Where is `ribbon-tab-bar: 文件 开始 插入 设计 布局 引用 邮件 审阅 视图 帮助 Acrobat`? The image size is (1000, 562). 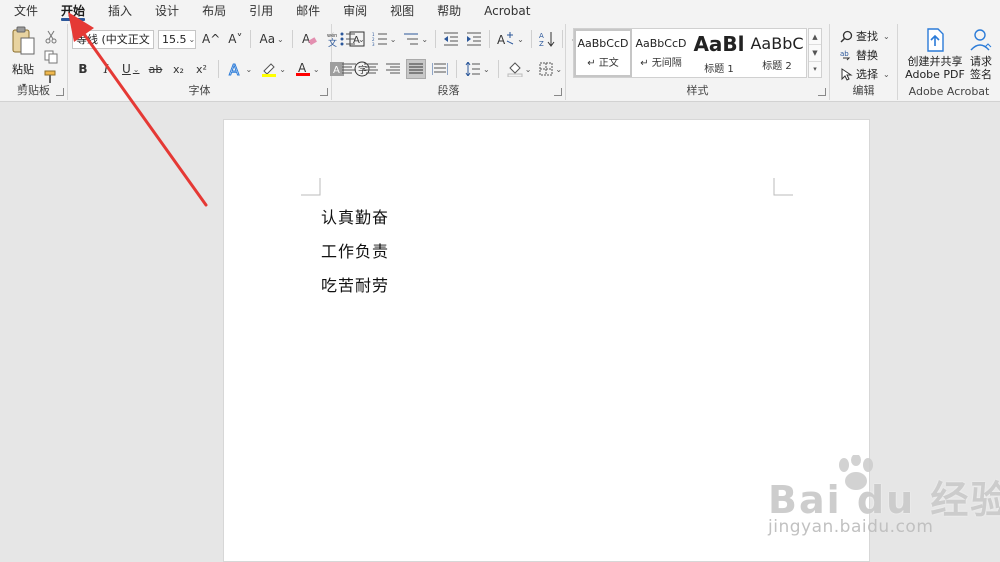 ribbon-tab-bar: 文件 开始 插入 设计 布局 引用 邮件 审阅 视图 帮助 Acrobat is located at coordinates (500, 11).